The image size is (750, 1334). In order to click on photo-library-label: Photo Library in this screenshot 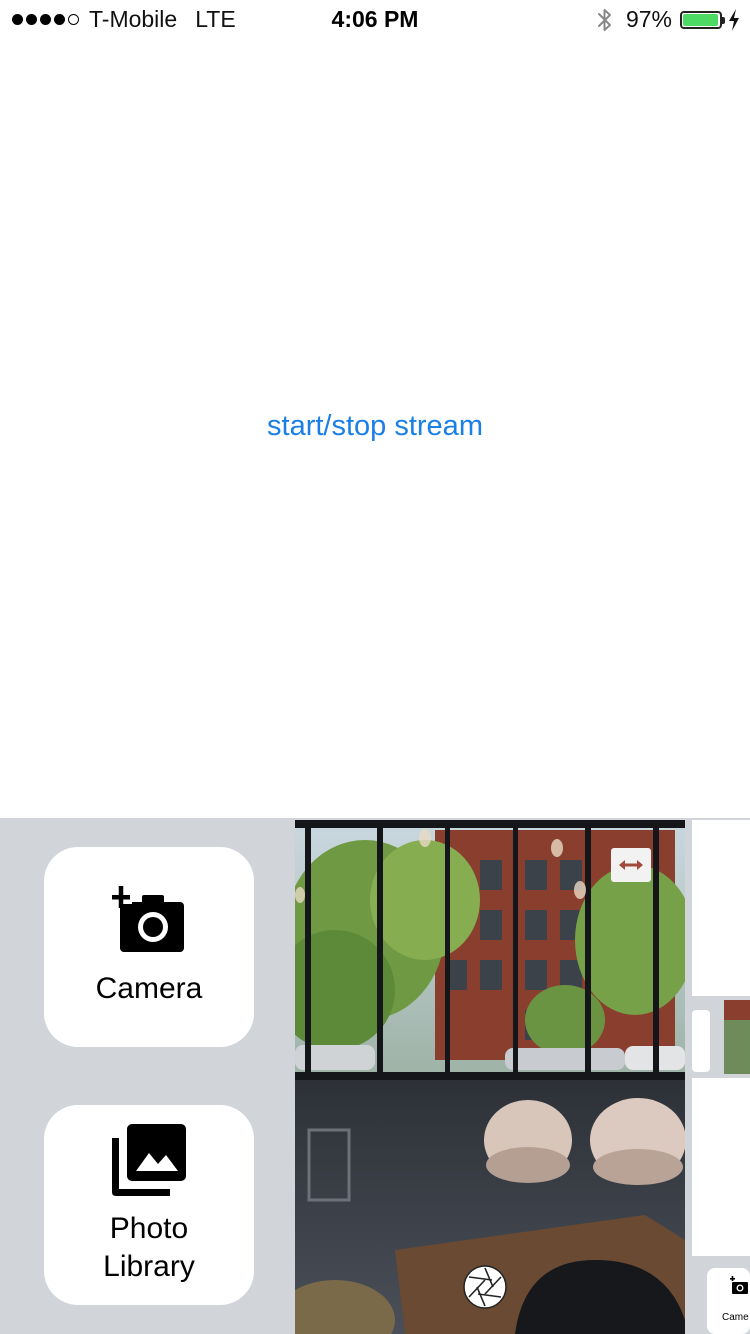, I will do `click(149, 1248)`.